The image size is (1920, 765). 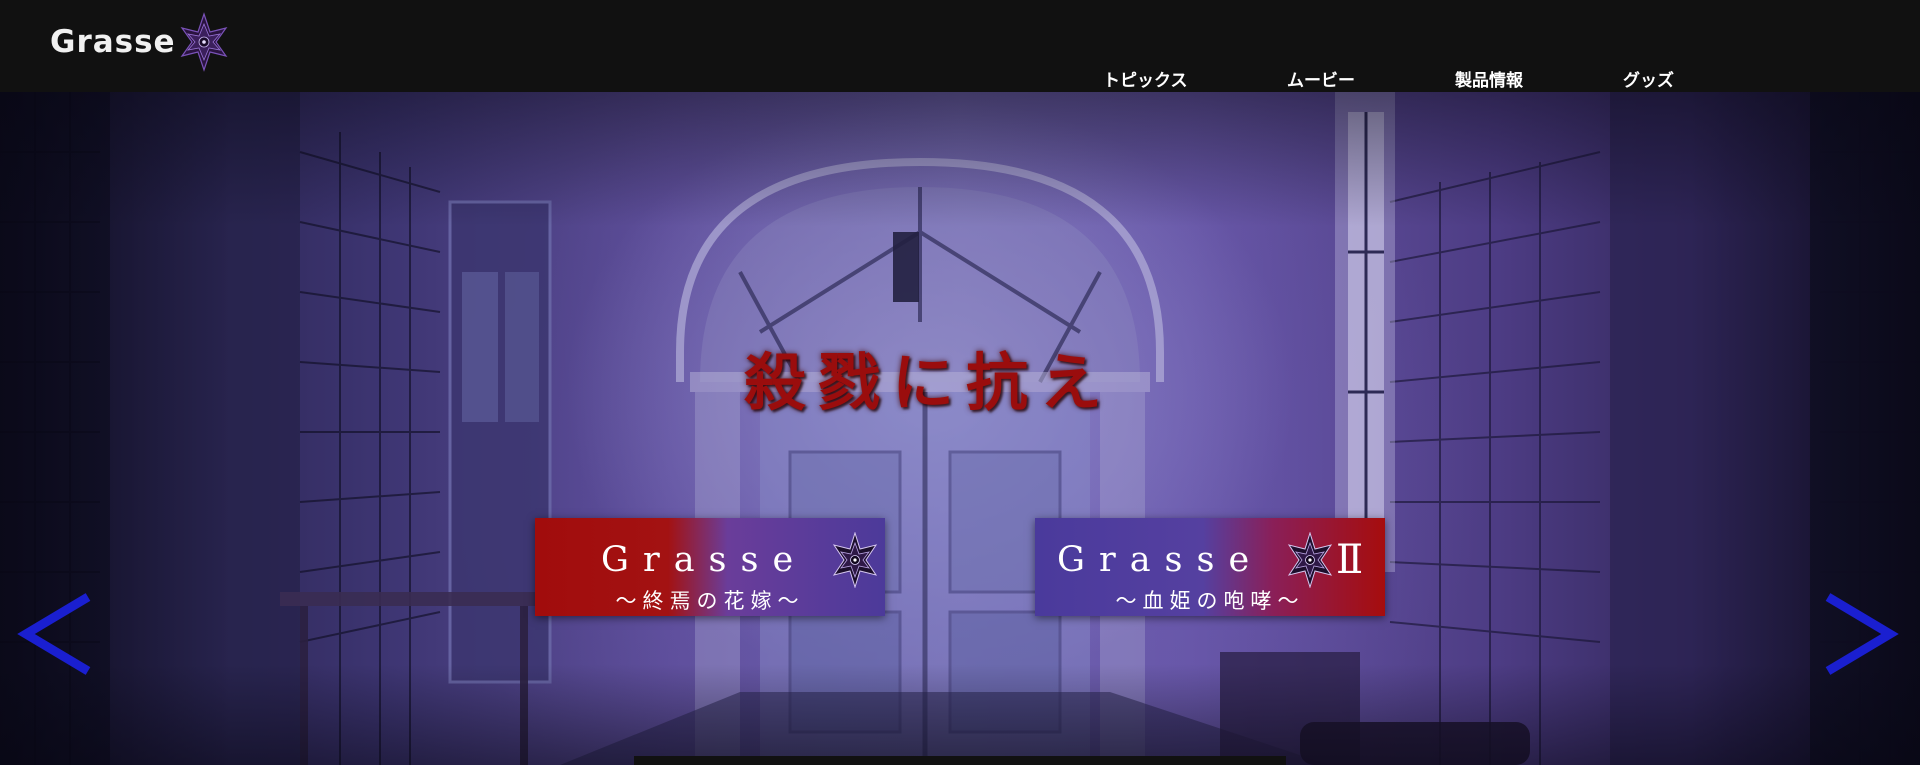 What do you see at coordinates (1321, 78) in the screenshot?
I see `nav-movie: ムービー` at bounding box center [1321, 78].